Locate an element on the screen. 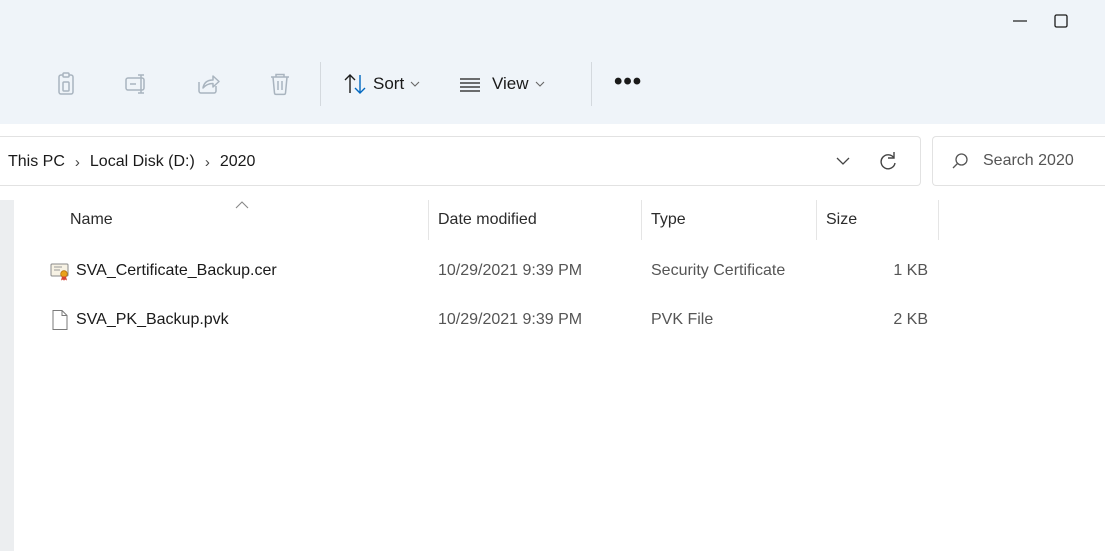  maximize-icon is located at coordinates (1061, 21).